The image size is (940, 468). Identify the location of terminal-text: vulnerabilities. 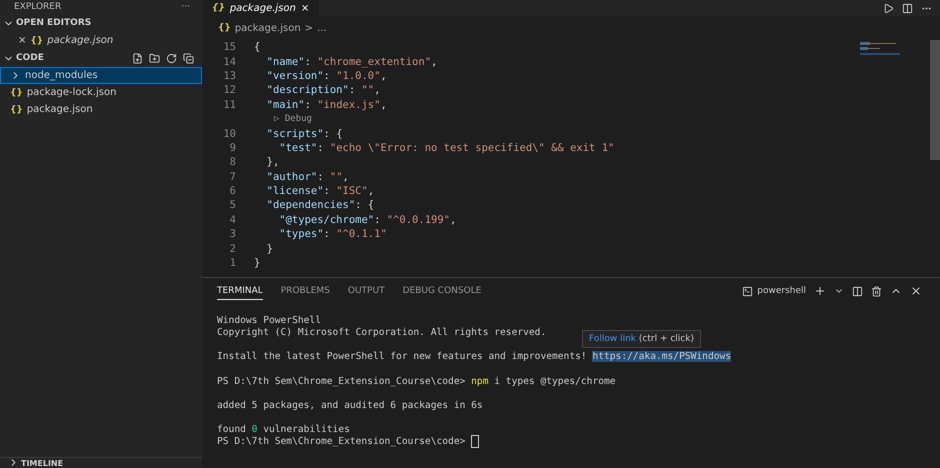
(306, 430).